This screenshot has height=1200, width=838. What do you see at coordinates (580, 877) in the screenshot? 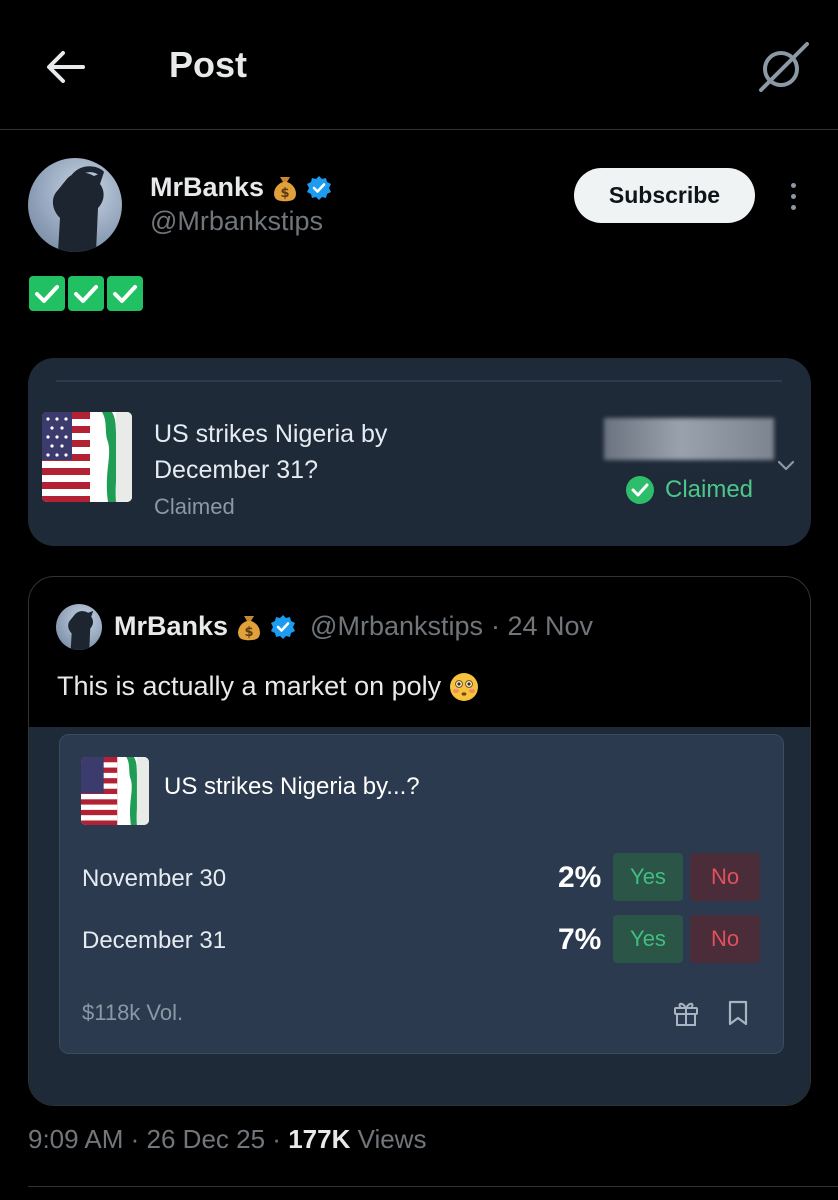
I see `outcome-probability: 2%` at bounding box center [580, 877].